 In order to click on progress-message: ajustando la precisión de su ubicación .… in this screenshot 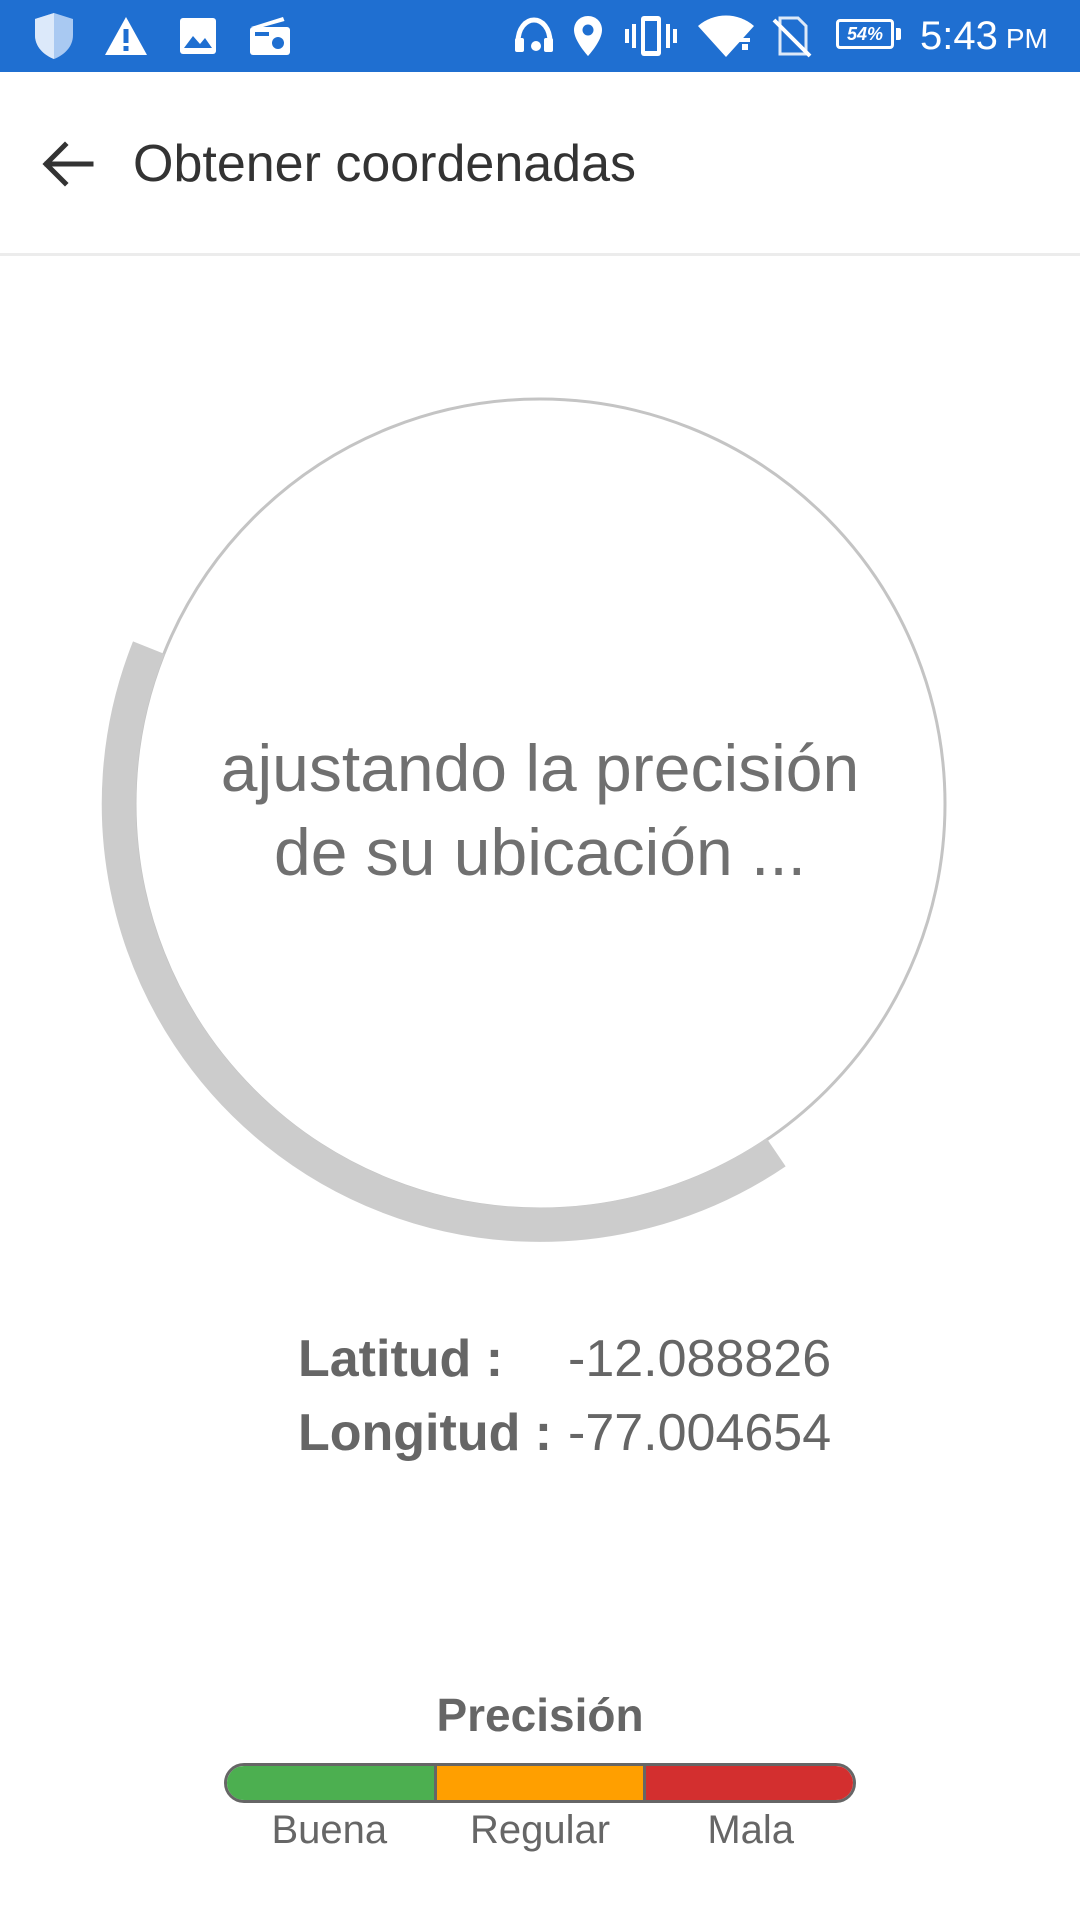, I will do `click(540, 810)`.